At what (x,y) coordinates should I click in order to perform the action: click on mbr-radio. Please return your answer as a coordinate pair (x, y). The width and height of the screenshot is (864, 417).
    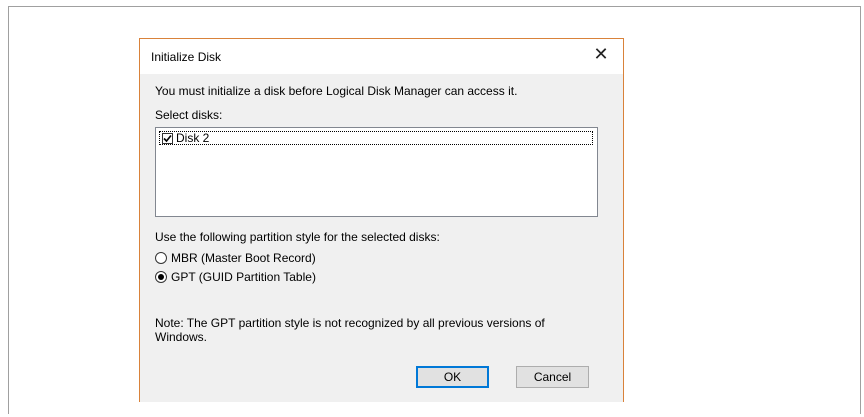
    Looking at the image, I should click on (161, 258).